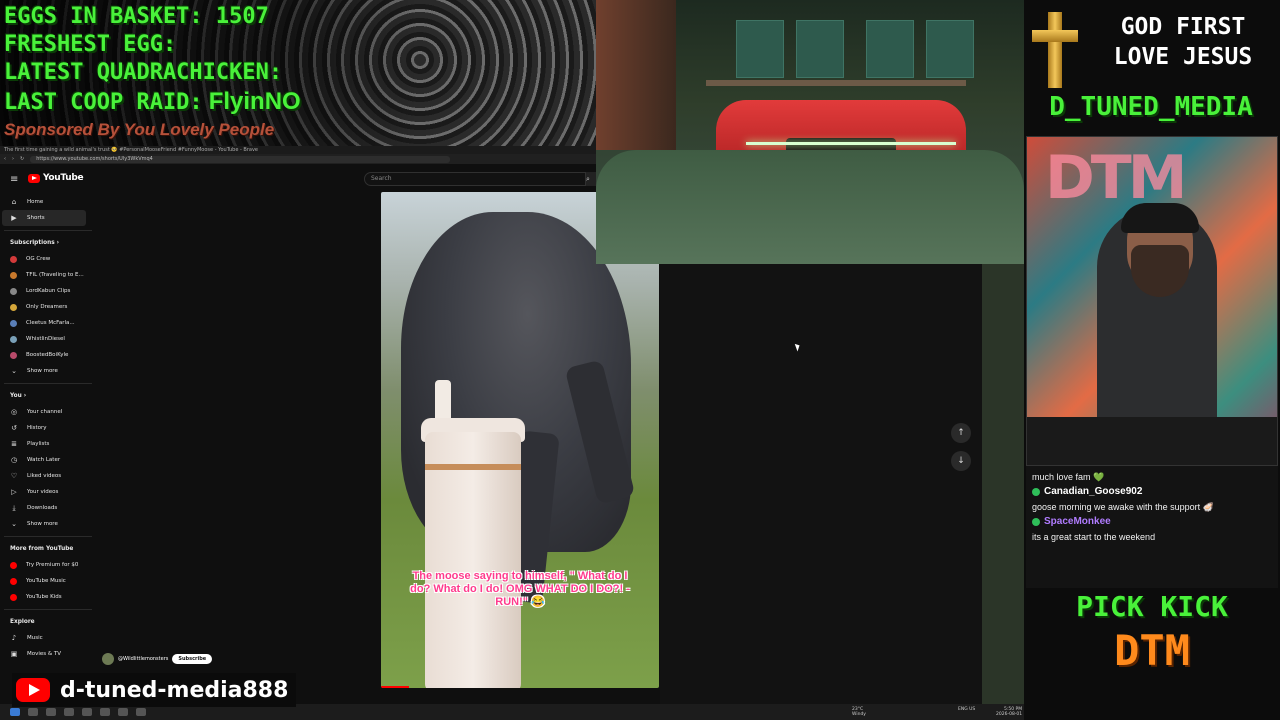 The width and height of the screenshot is (1280, 720). I want to click on previous-short-button: ↑, so click(961, 433).